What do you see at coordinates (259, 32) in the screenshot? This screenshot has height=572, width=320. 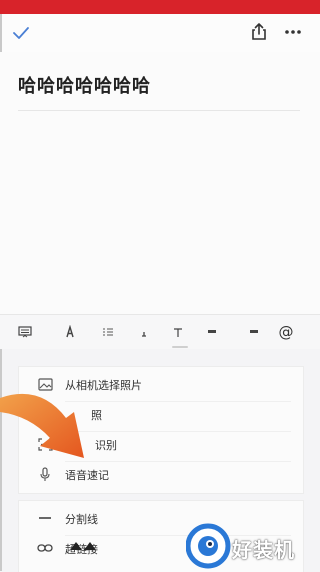 I see `share-icon` at bounding box center [259, 32].